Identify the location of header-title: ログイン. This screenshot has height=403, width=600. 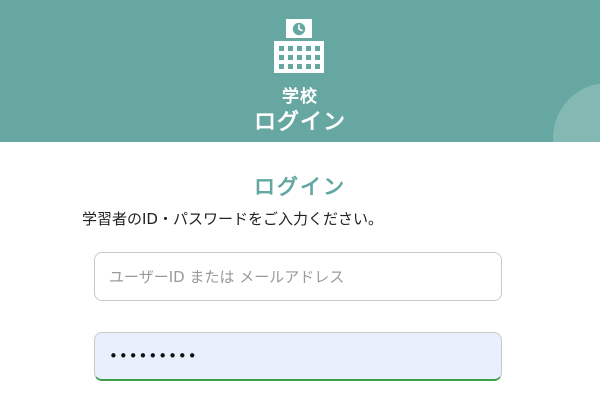
(299, 122).